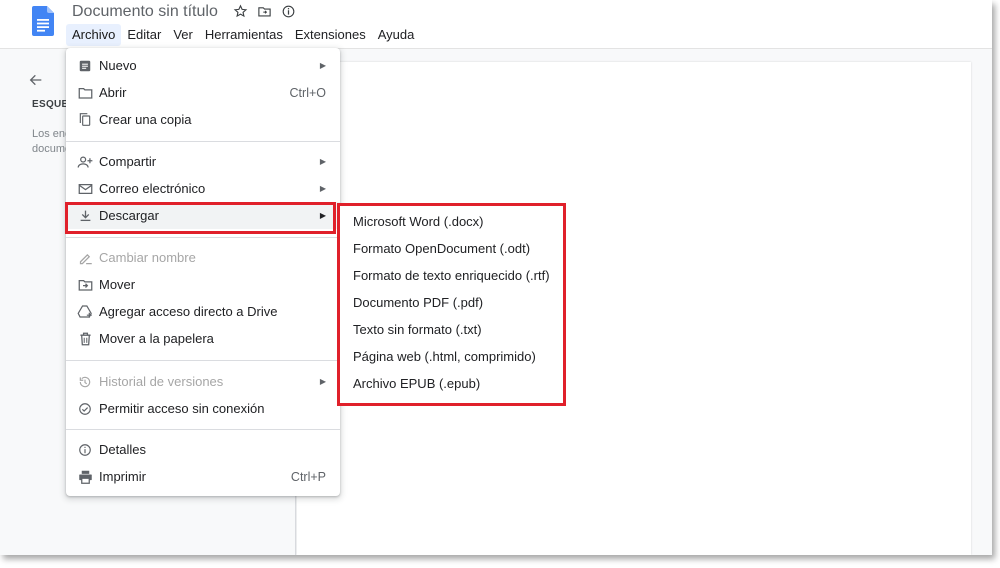  I want to click on download-option-html: Página web (.html, comprimido), so click(444, 357).